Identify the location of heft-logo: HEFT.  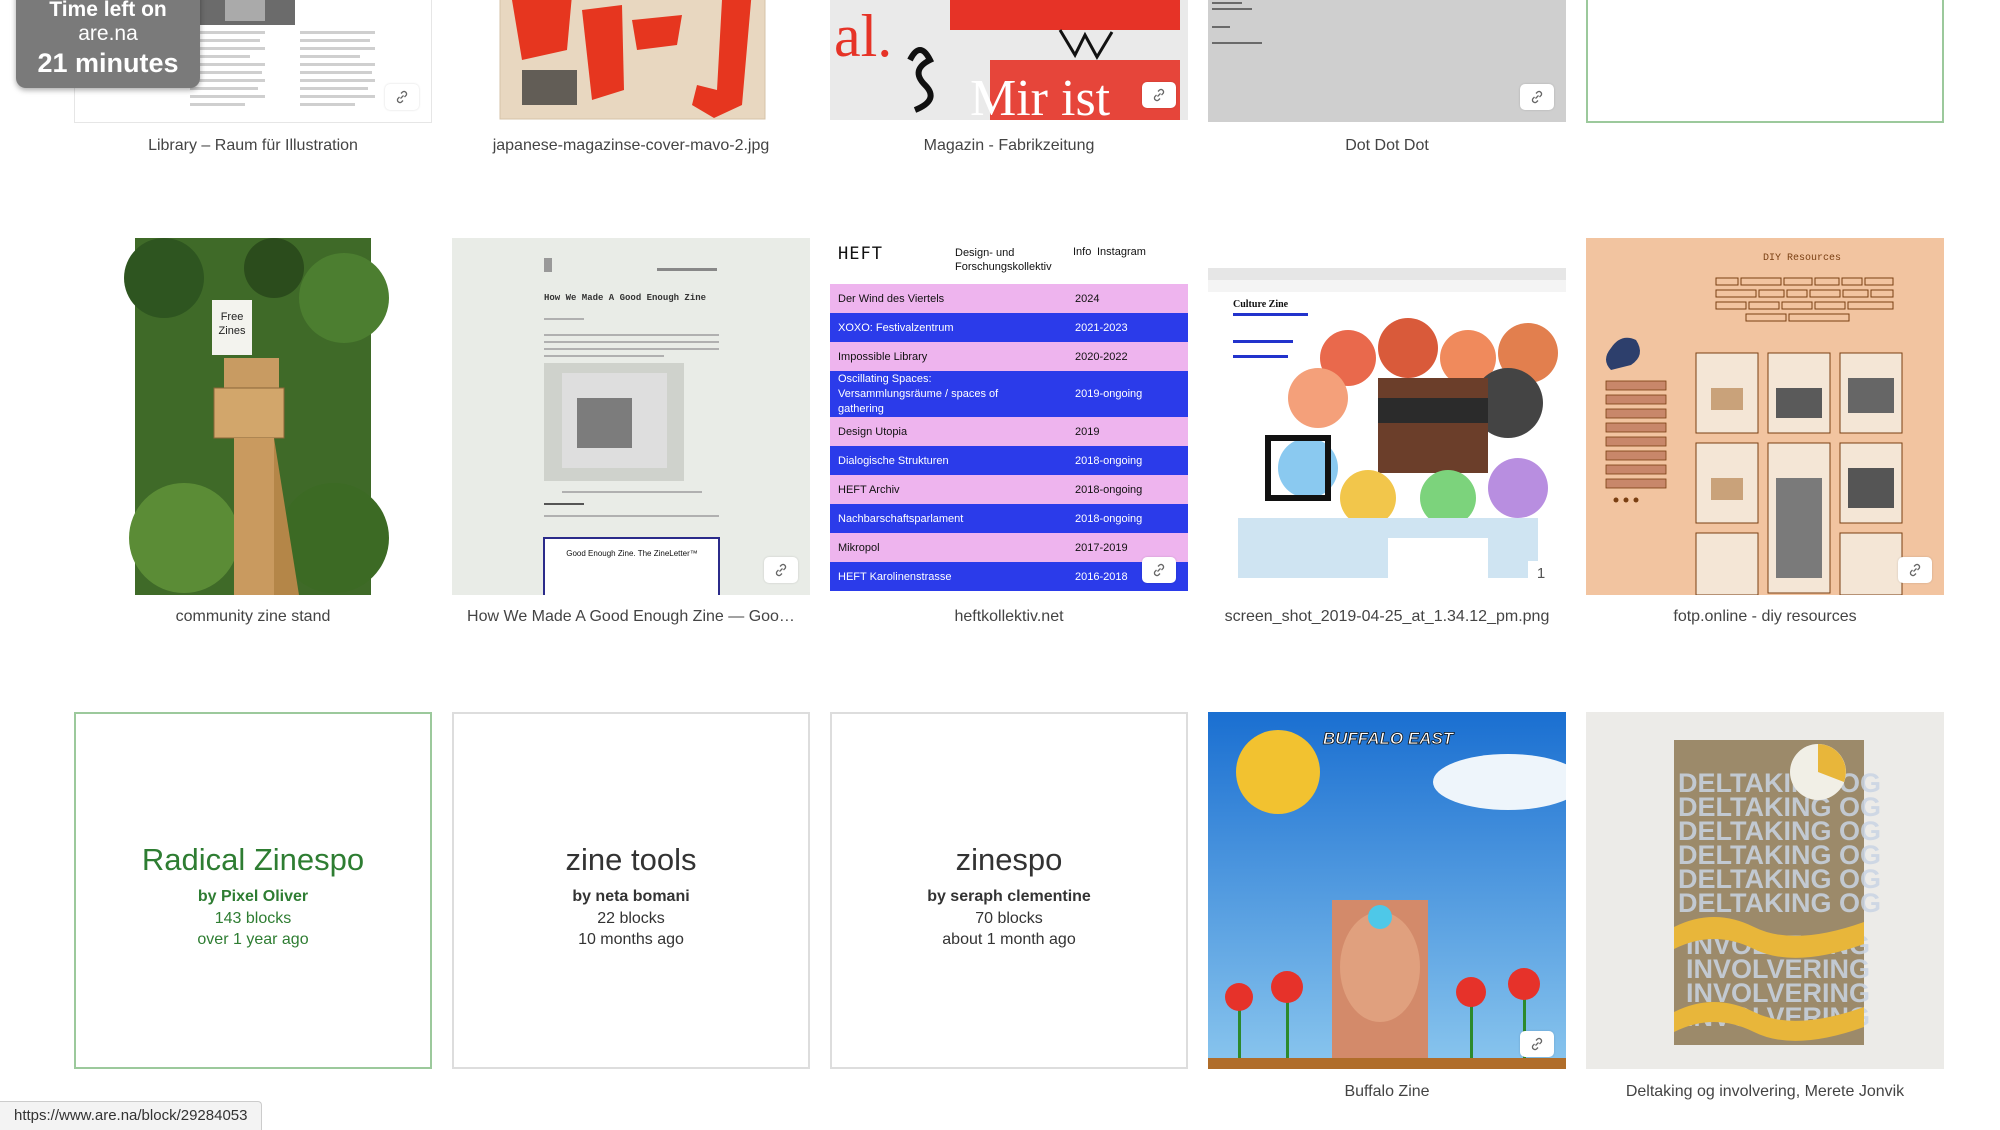
(860, 254).